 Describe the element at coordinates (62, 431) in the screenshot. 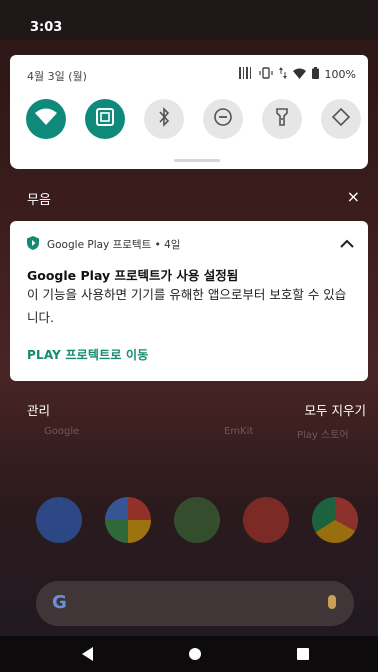

I see `bg-label-google: Google` at that location.